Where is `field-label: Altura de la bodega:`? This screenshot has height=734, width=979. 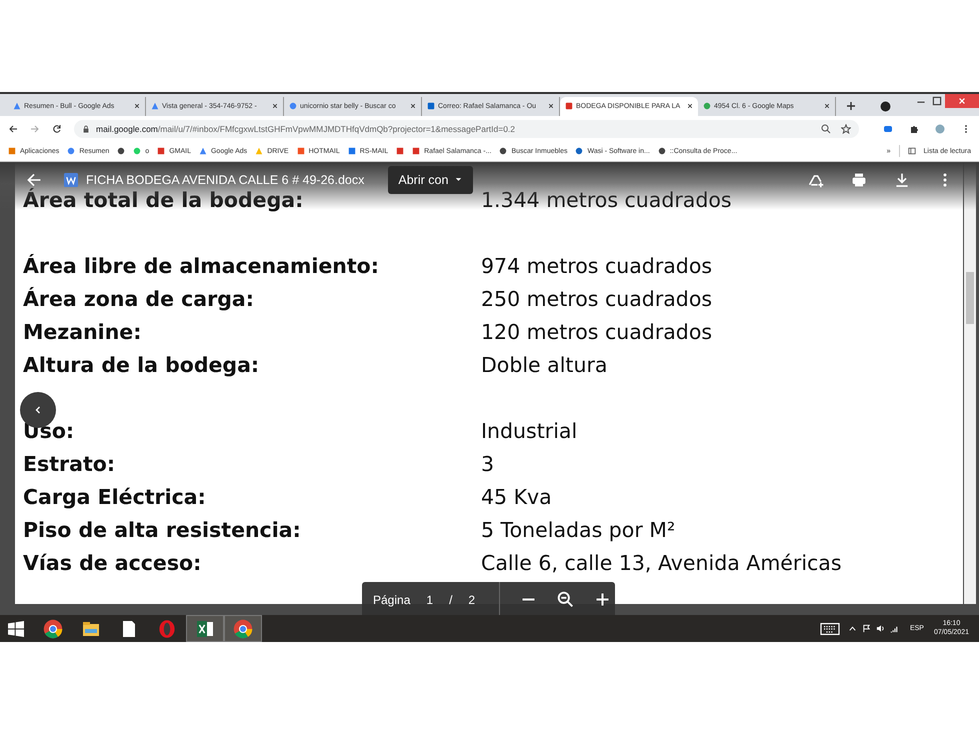
field-label: Altura de la bodega: is located at coordinates (141, 365).